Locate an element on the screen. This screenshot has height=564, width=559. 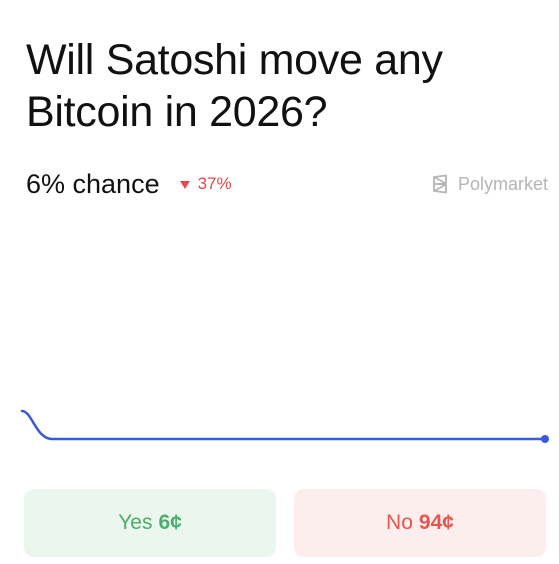
market-title: Will Satoshi move any Bitcoin in 2026? is located at coordinates (234, 86).